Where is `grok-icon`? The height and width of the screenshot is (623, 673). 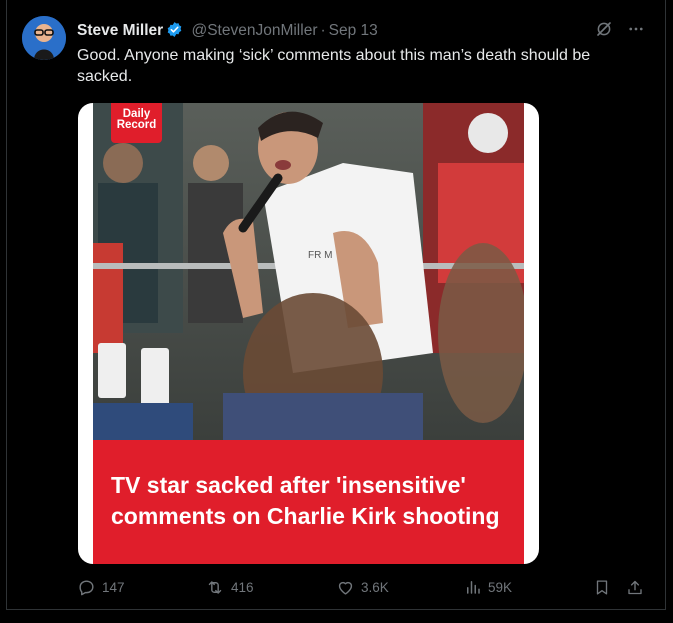 grok-icon is located at coordinates (604, 31).